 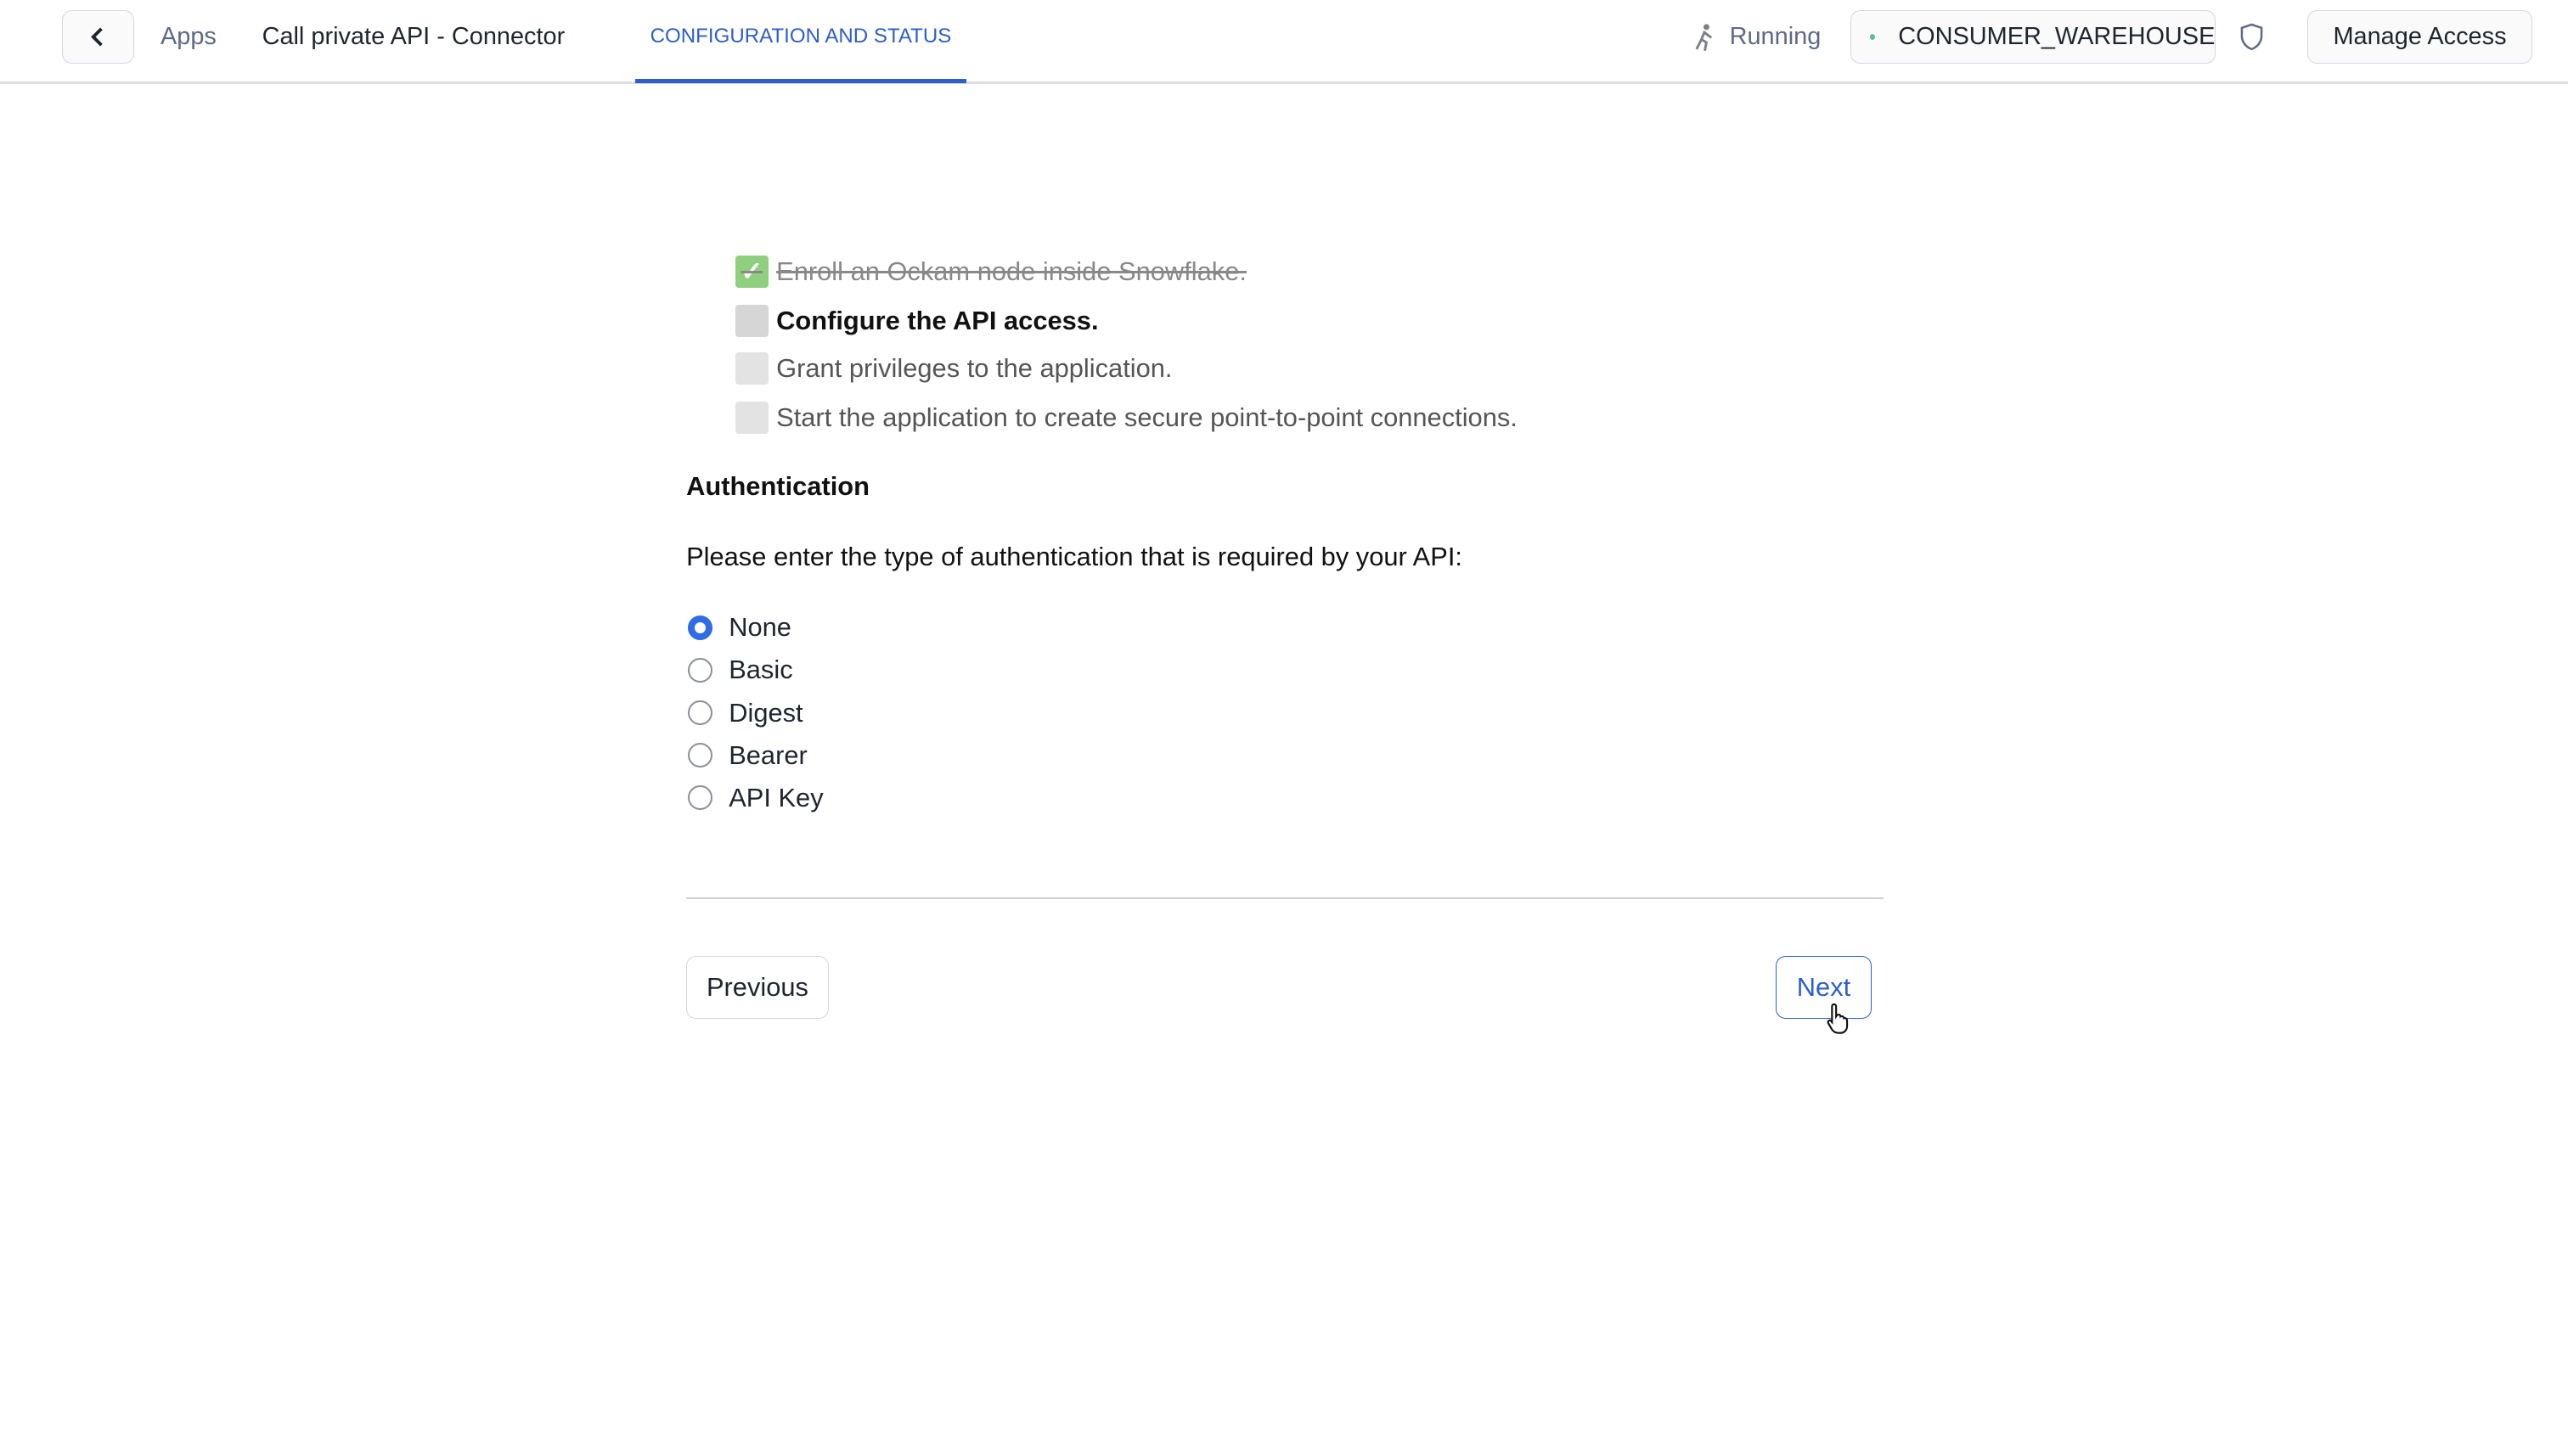 What do you see at coordinates (1823, 987) in the screenshot?
I see `next-button: Next` at bounding box center [1823, 987].